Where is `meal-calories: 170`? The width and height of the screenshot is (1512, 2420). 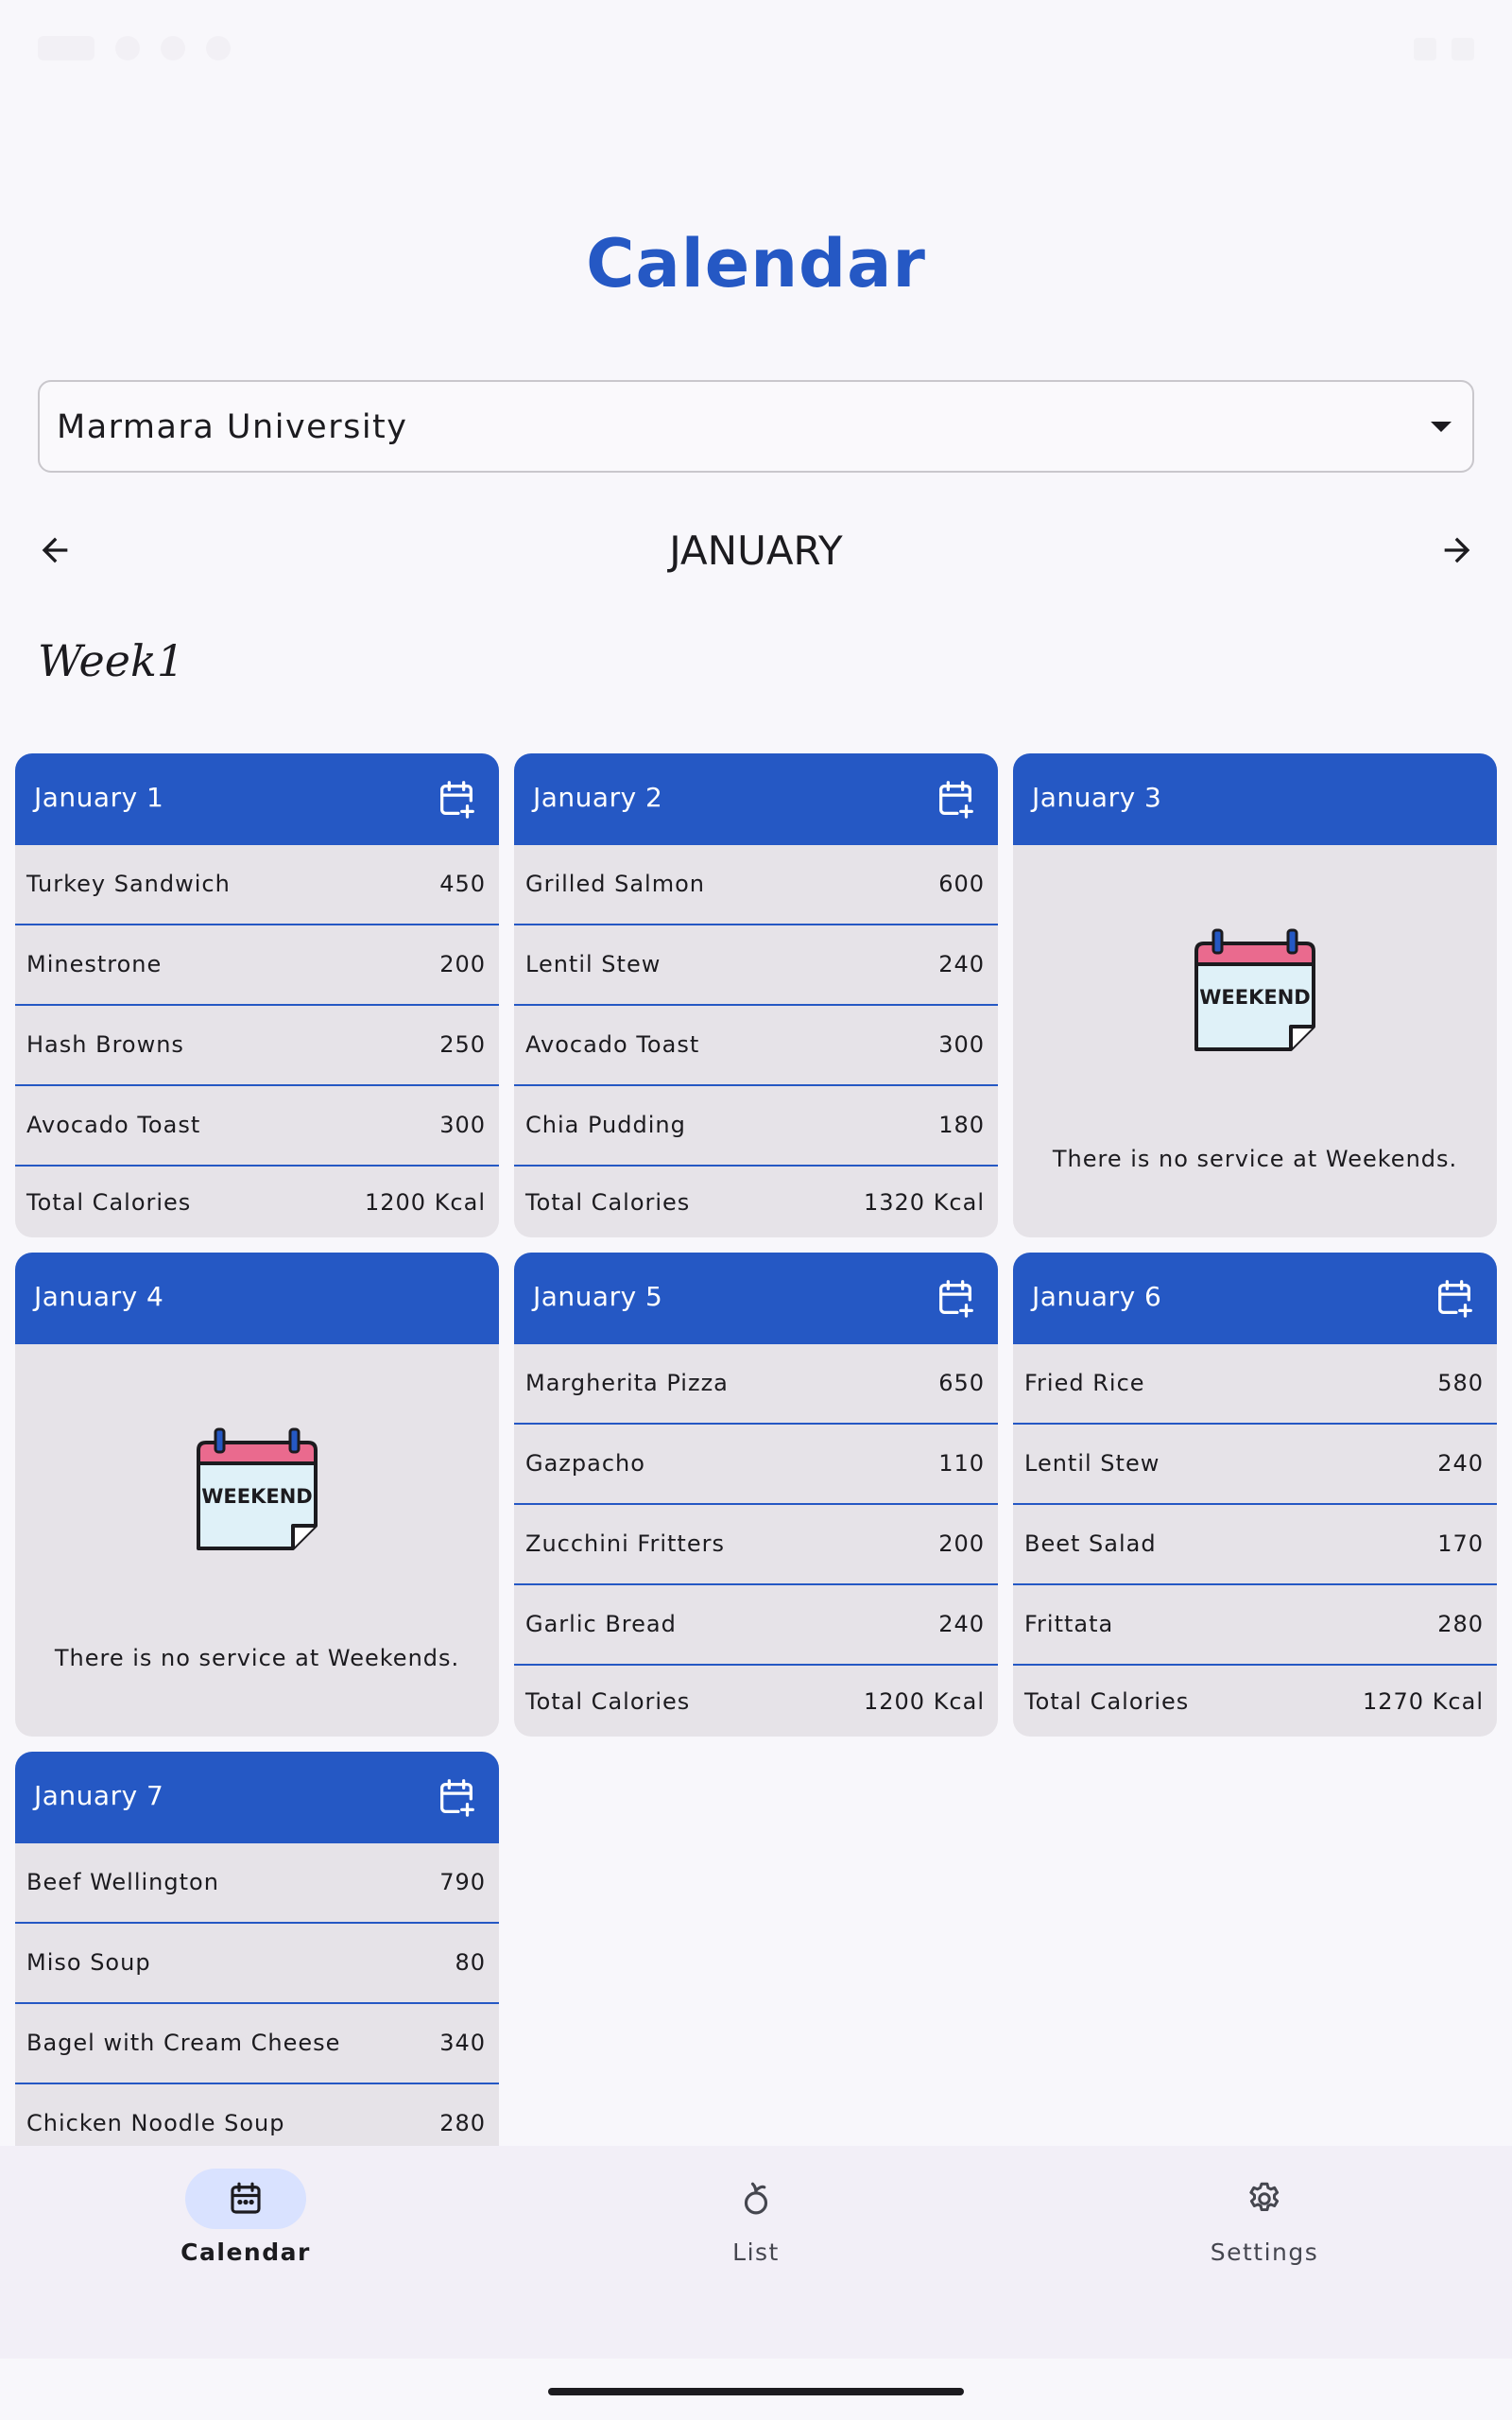 meal-calories: 170 is located at coordinates (1460, 1544).